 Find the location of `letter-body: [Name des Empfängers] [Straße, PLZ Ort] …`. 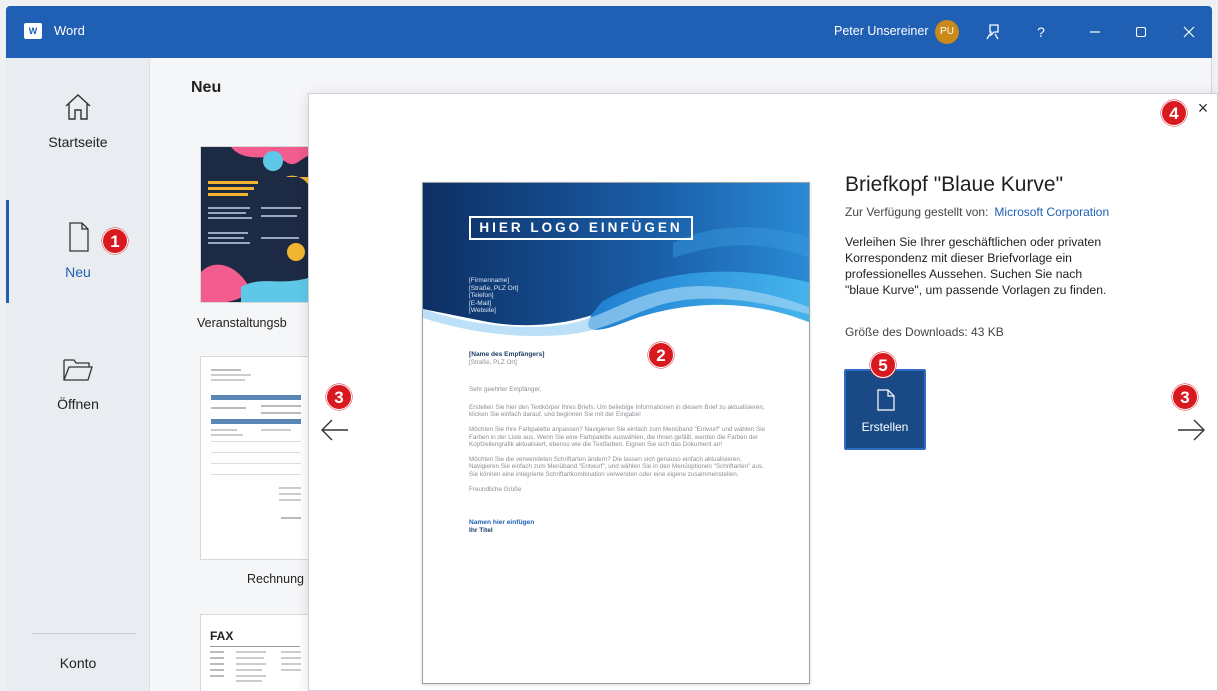

letter-body: [Name des Empfängers] [Straße, PLZ Ort] … is located at coordinates (619, 442).